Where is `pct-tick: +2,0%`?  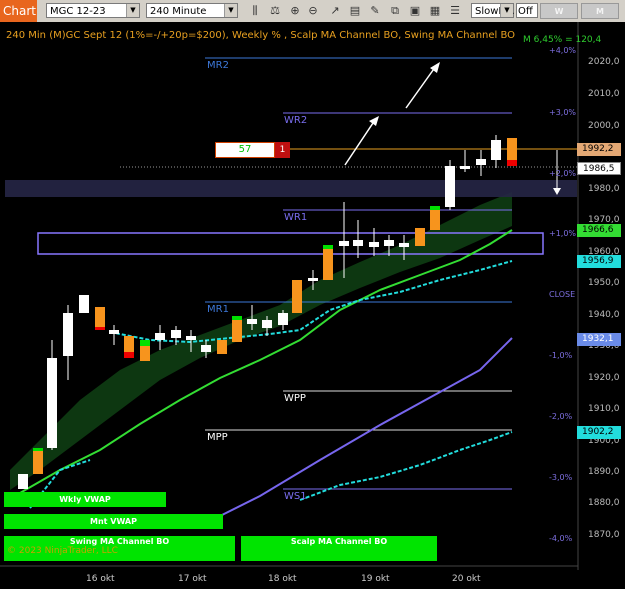 pct-tick: +2,0% is located at coordinates (563, 173).